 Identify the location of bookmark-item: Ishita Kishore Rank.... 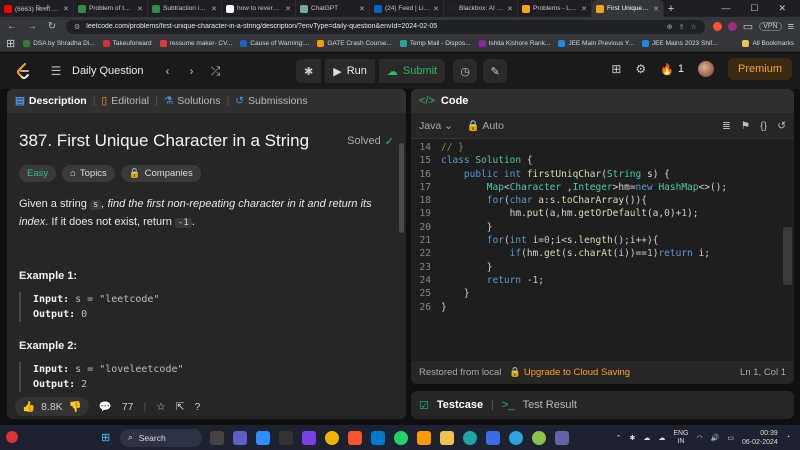
(514, 43).